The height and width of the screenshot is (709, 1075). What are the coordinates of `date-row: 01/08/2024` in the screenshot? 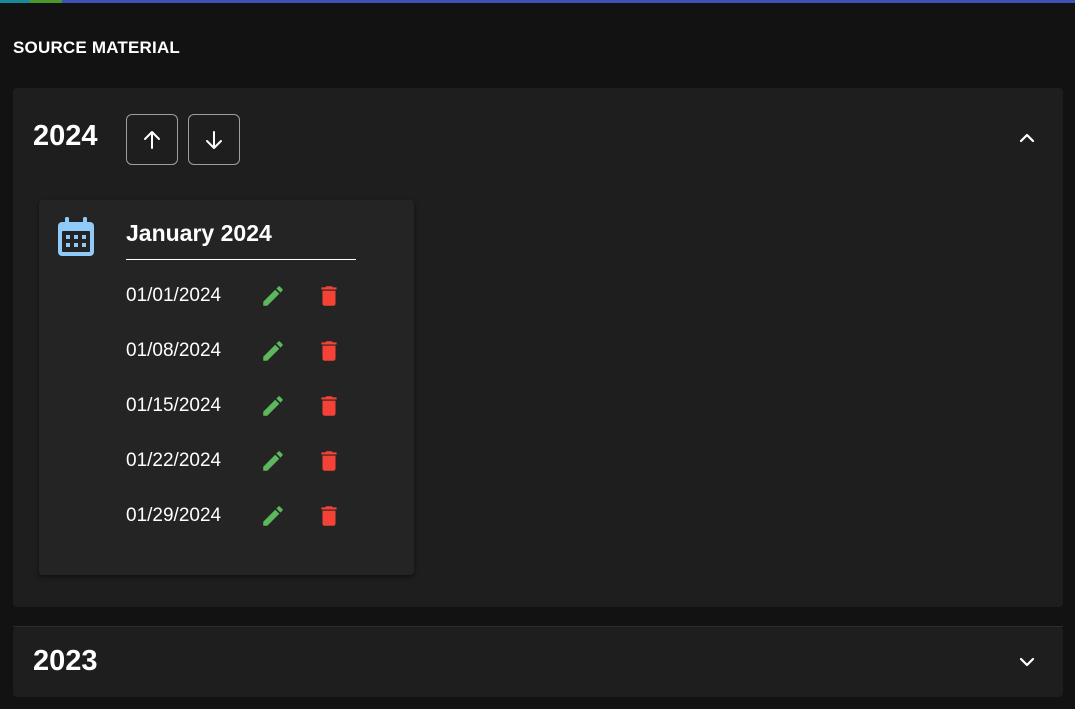 It's located at (256, 351).